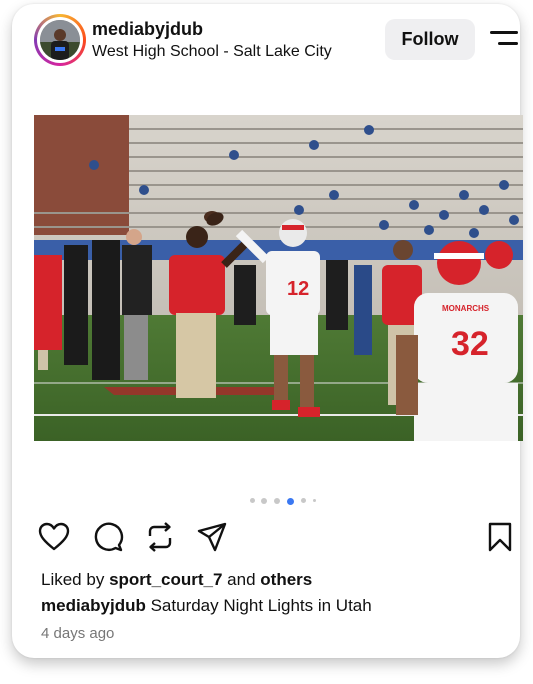 The width and height of the screenshot is (533, 684). I want to click on likes-text: Liked by sport_court_7 and others, so click(176, 580).